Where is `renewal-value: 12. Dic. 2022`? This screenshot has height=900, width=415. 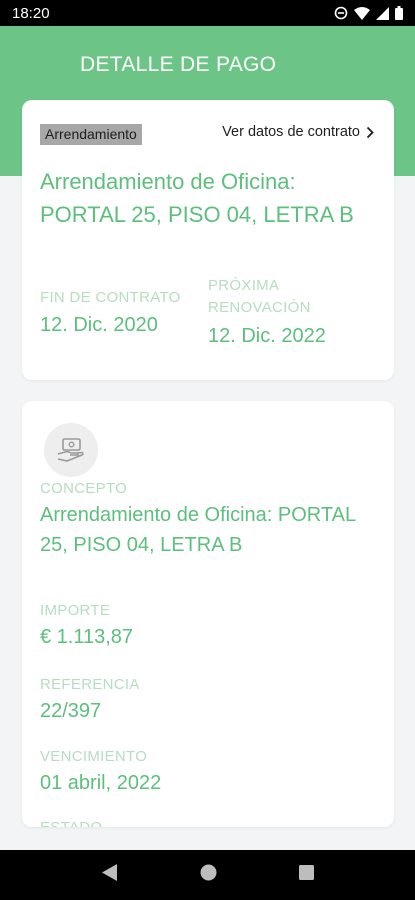
renewal-value: 12. Dic. 2022 is located at coordinates (267, 336).